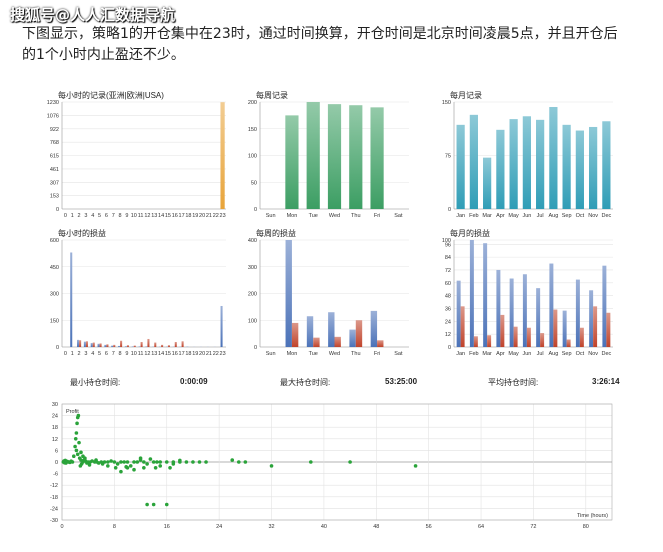 The width and height of the screenshot is (663, 552). I want to click on y-tick-label: 615, so click(54, 157).